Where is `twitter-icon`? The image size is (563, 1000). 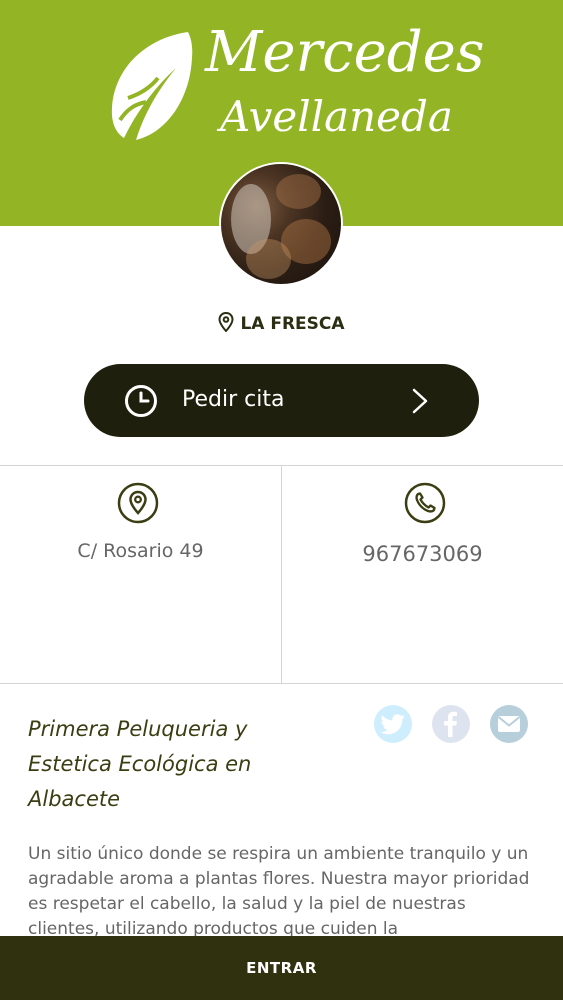 twitter-icon is located at coordinates (392, 724).